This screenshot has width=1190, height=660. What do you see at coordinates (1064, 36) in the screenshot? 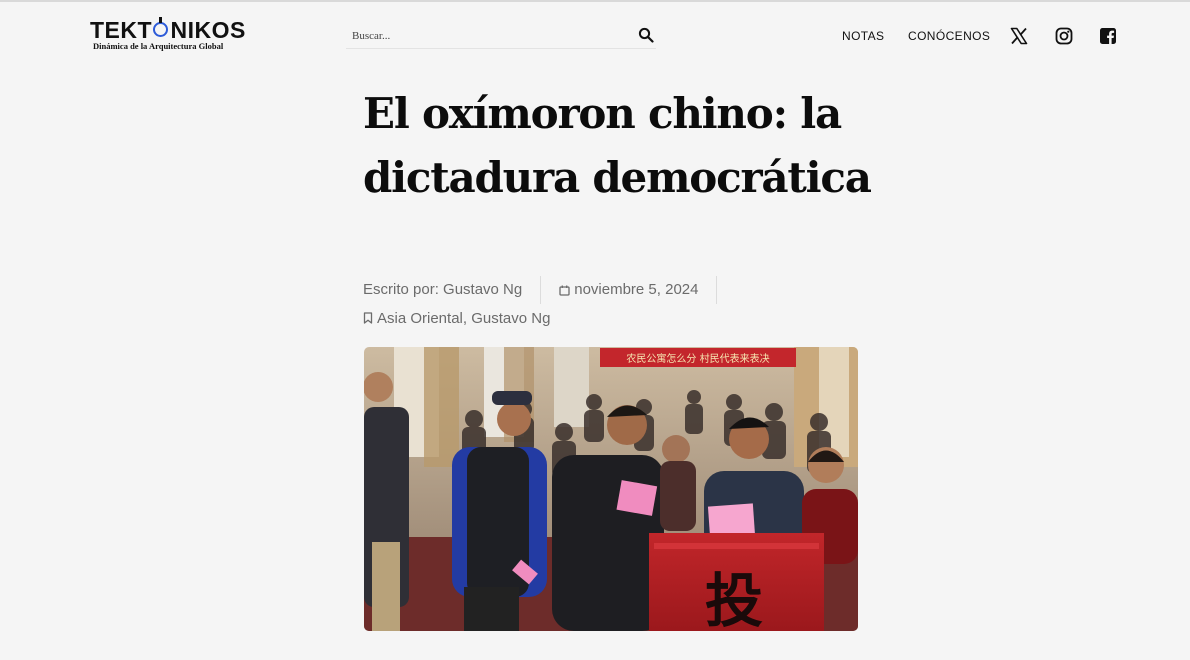
I see `instagram-icon` at bounding box center [1064, 36].